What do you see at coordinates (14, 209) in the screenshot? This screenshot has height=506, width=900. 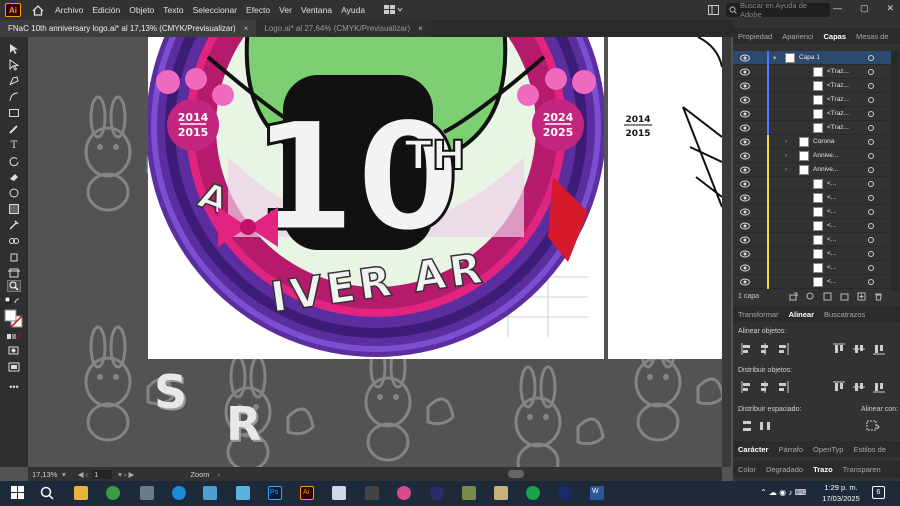 I see `gradient-tool-icon` at bounding box center [14, 209].